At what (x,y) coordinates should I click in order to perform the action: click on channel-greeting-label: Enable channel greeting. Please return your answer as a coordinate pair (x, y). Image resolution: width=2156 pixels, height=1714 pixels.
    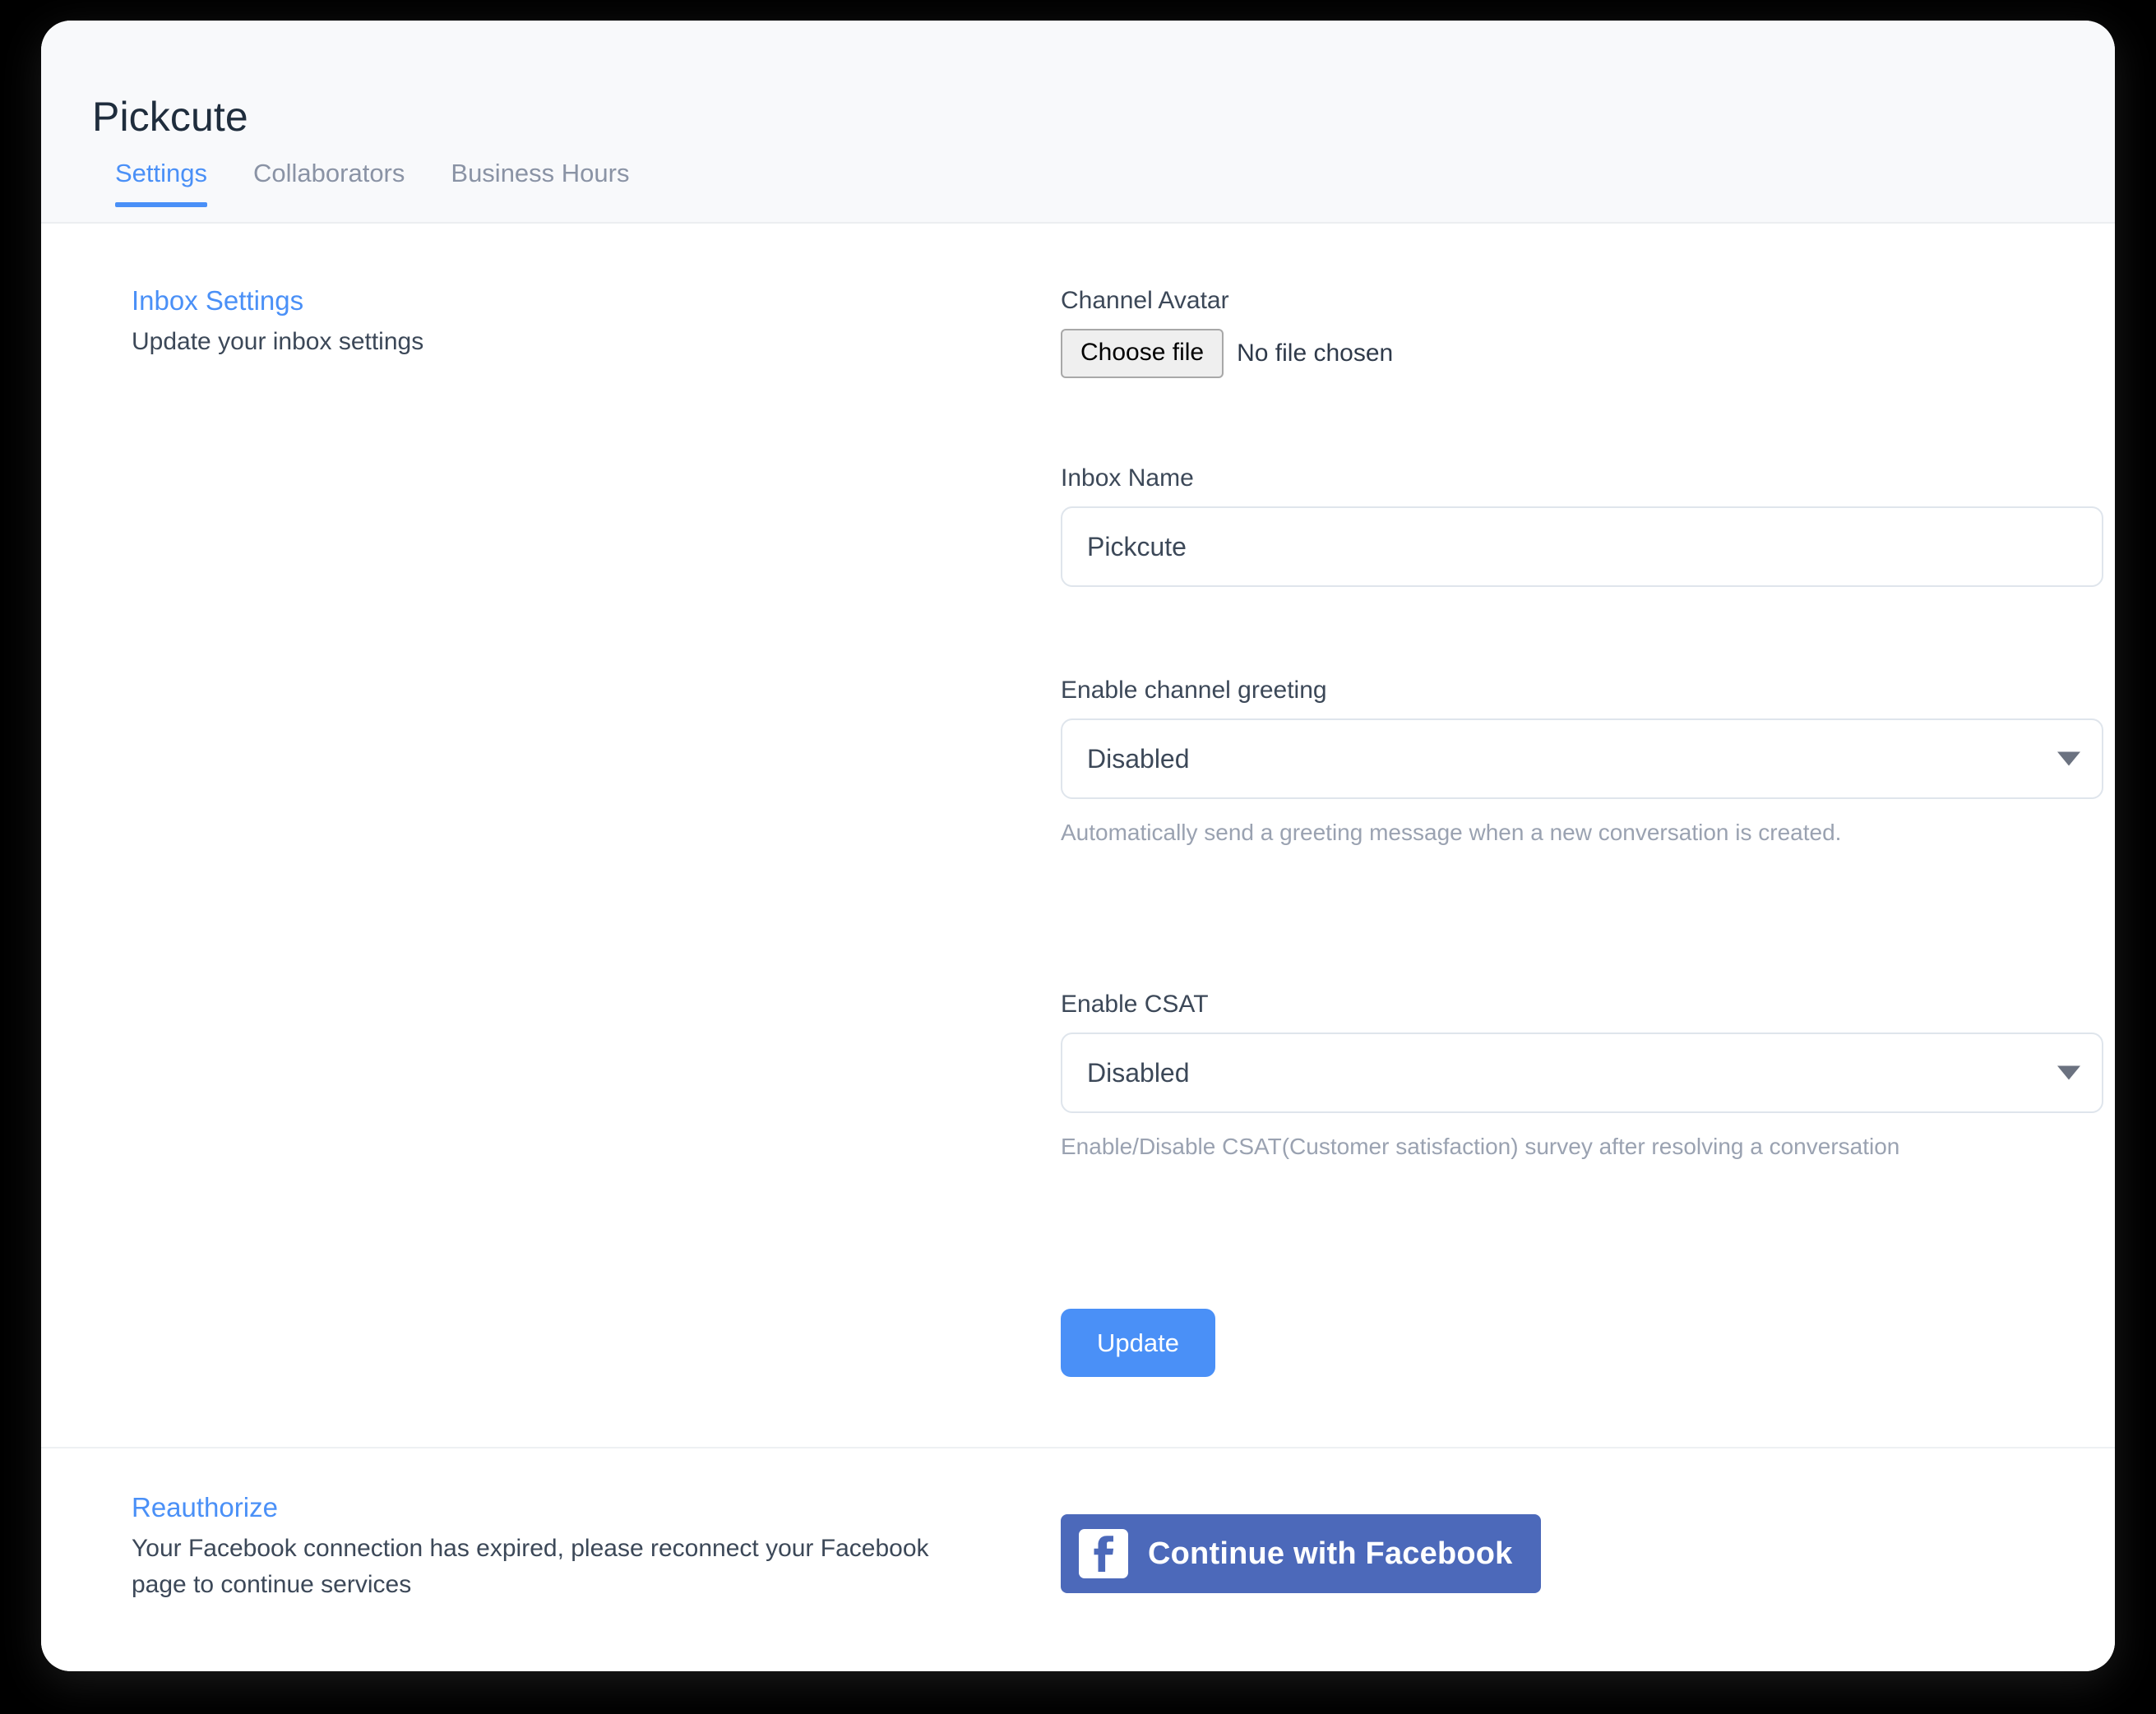
    Looking at the image, I should click on (1194, 690).